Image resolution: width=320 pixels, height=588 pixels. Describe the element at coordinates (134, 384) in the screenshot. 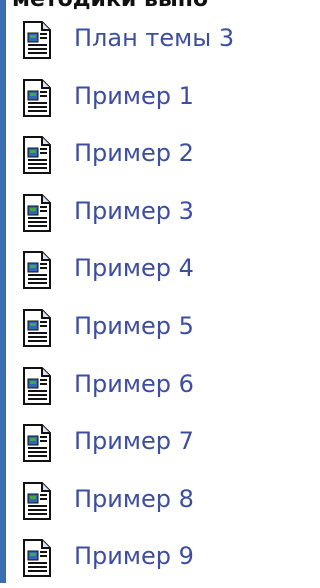

I see `document-link: Пример 6` at that location.